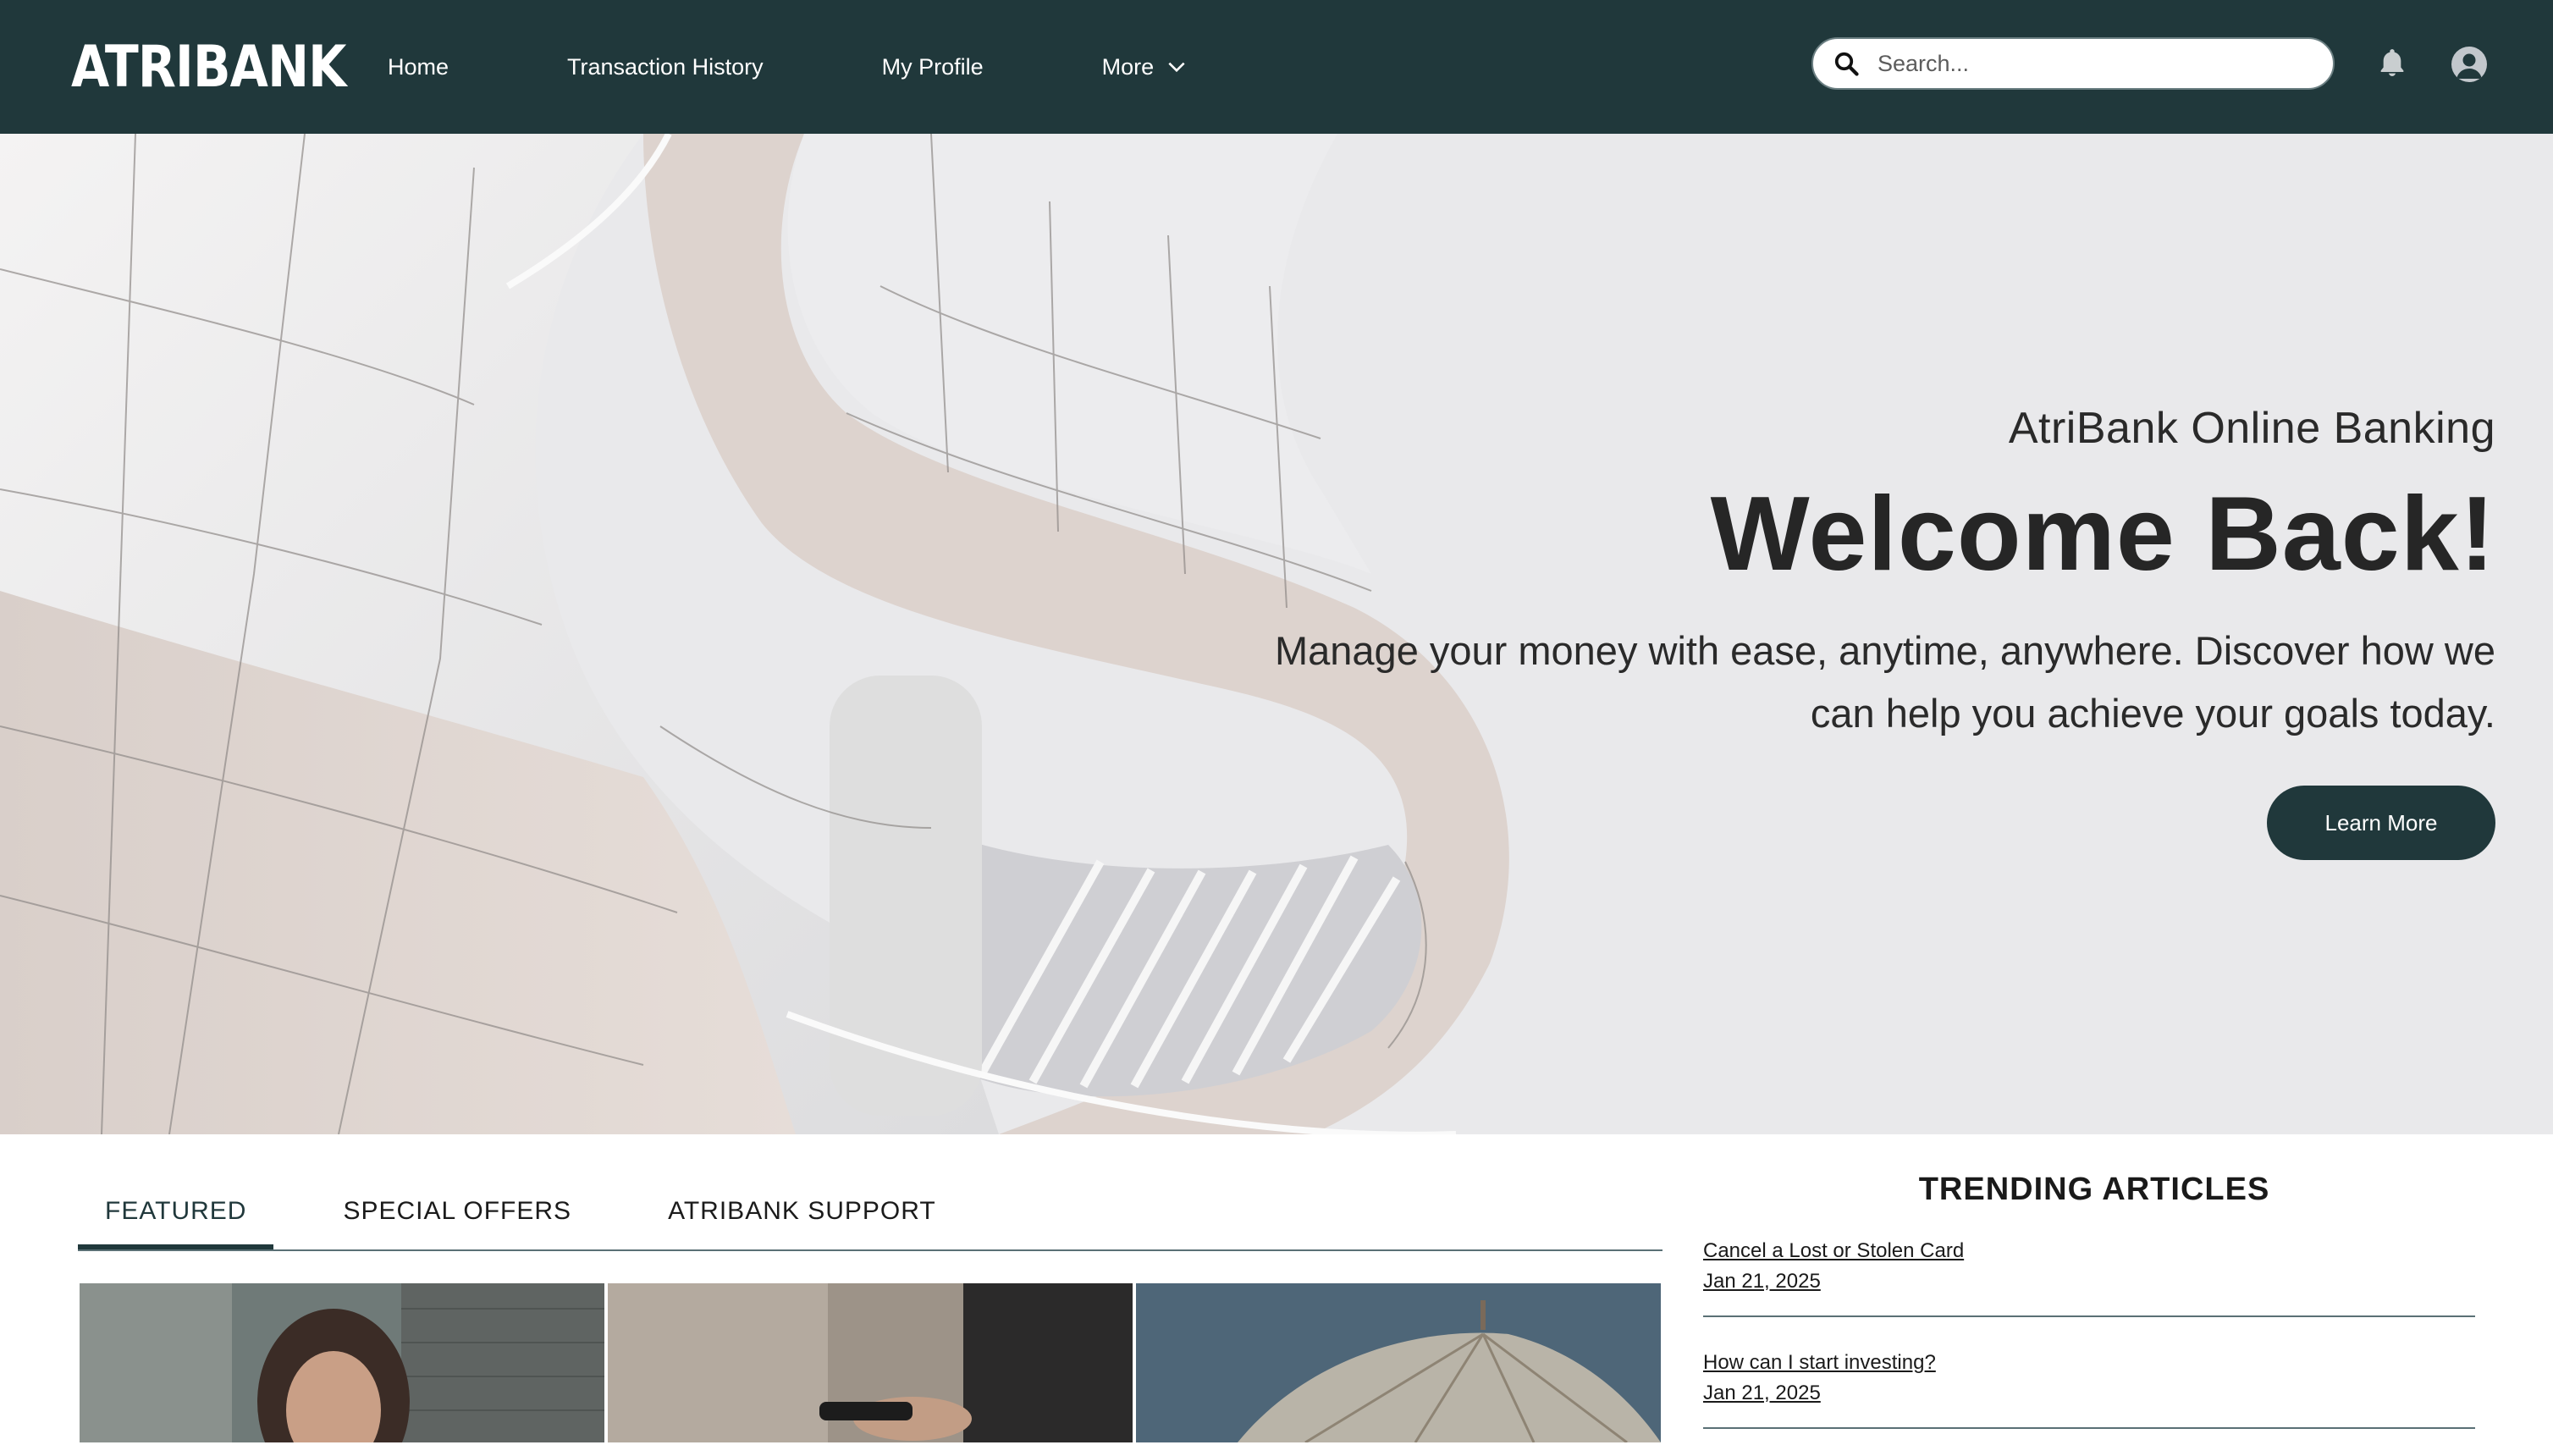 The height and width of the screenshot is (1456, 2553). Describe the element at coordinates (208, 67) in the screenshot. I see `atribank-logo: ATRIBANK` at that location.